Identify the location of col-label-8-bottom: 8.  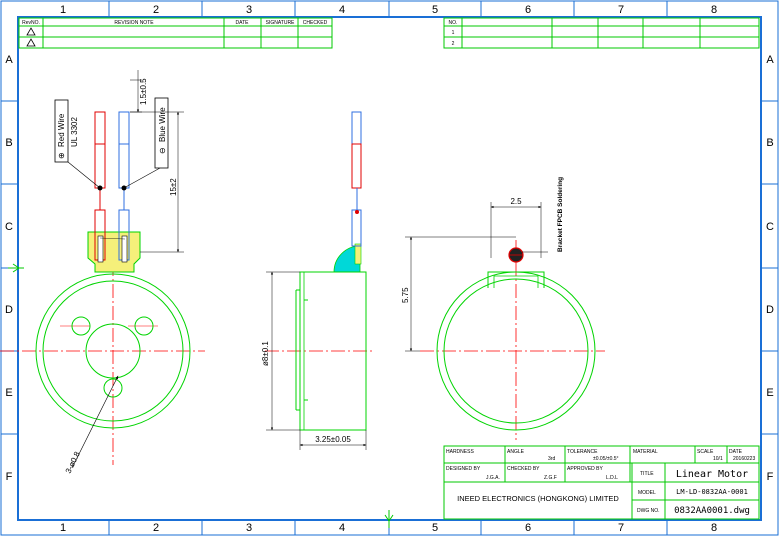
(714, 528).